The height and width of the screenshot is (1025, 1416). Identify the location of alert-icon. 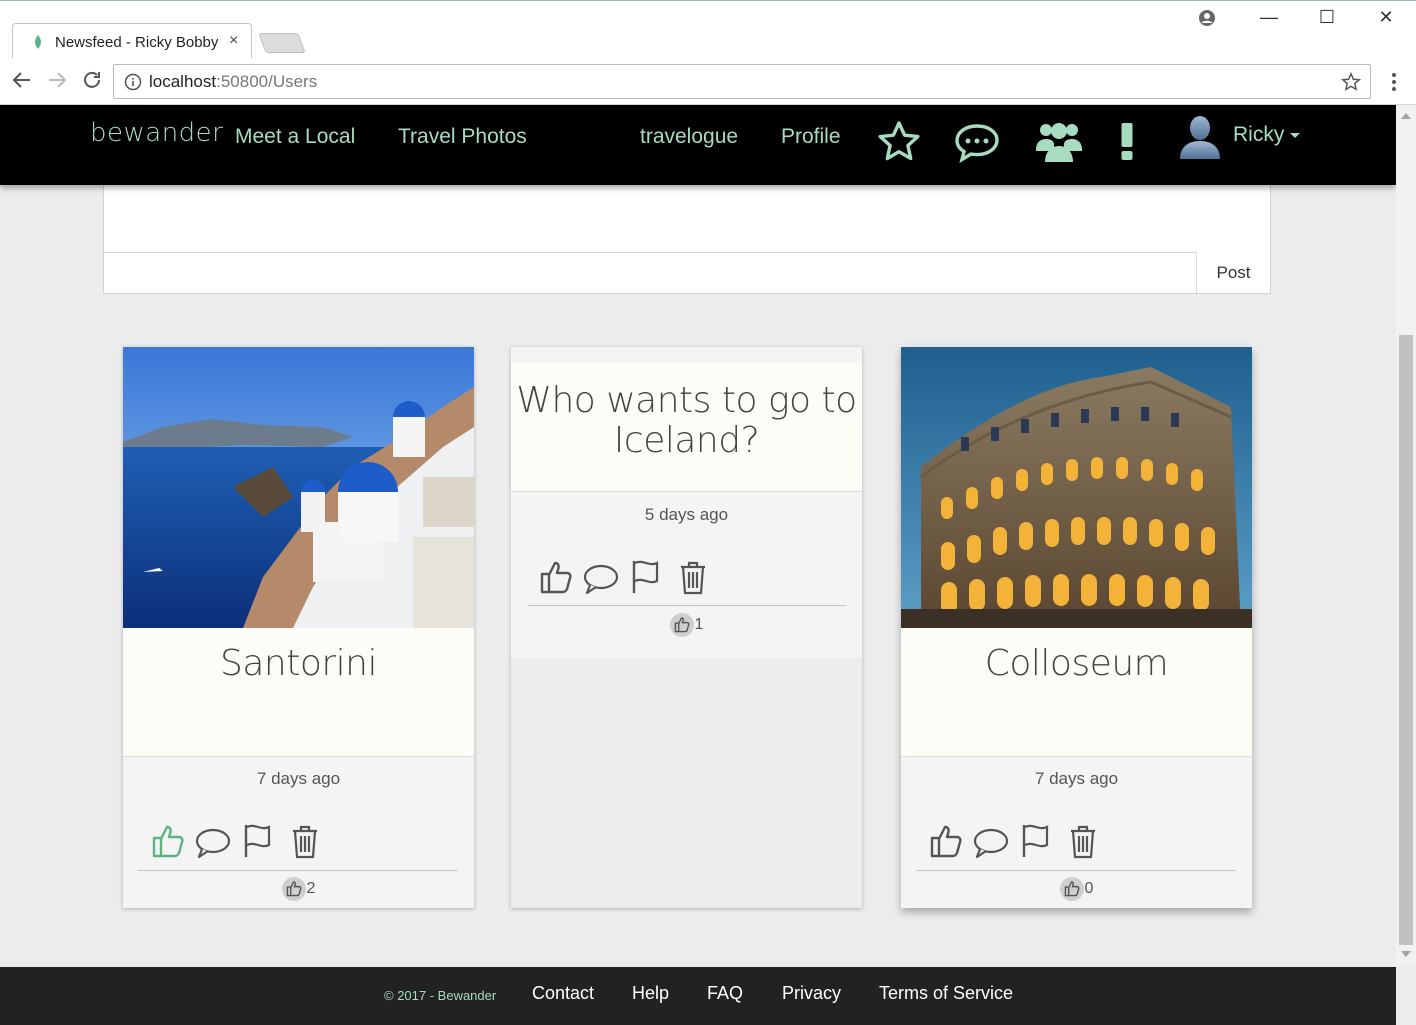
(1127, 141).